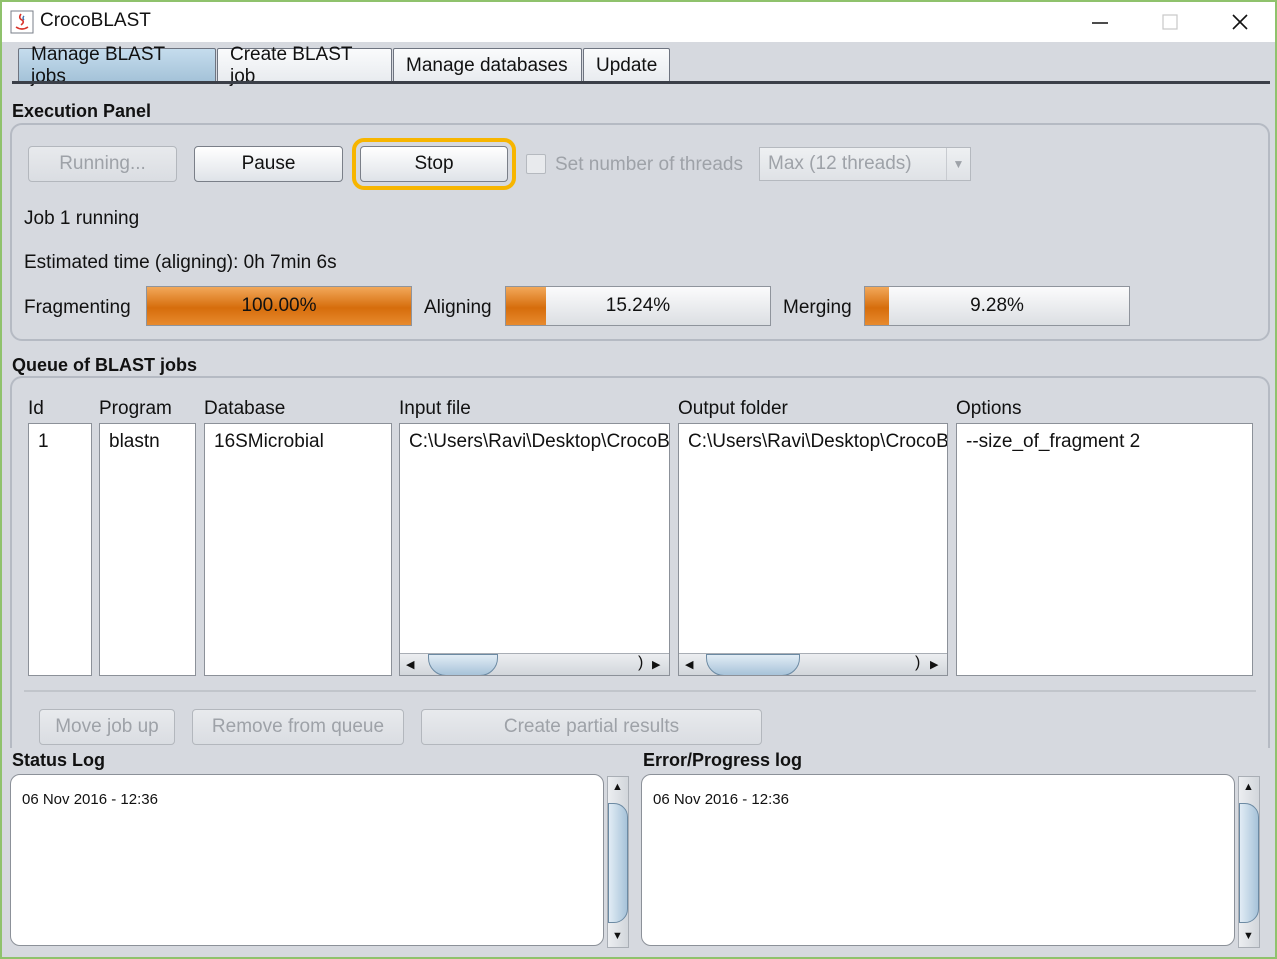 This screenshot has width=1277, height=959. Describe the element at coordinates (134, 442) in the screenshot. I see `program-cell: blastn` at that location.